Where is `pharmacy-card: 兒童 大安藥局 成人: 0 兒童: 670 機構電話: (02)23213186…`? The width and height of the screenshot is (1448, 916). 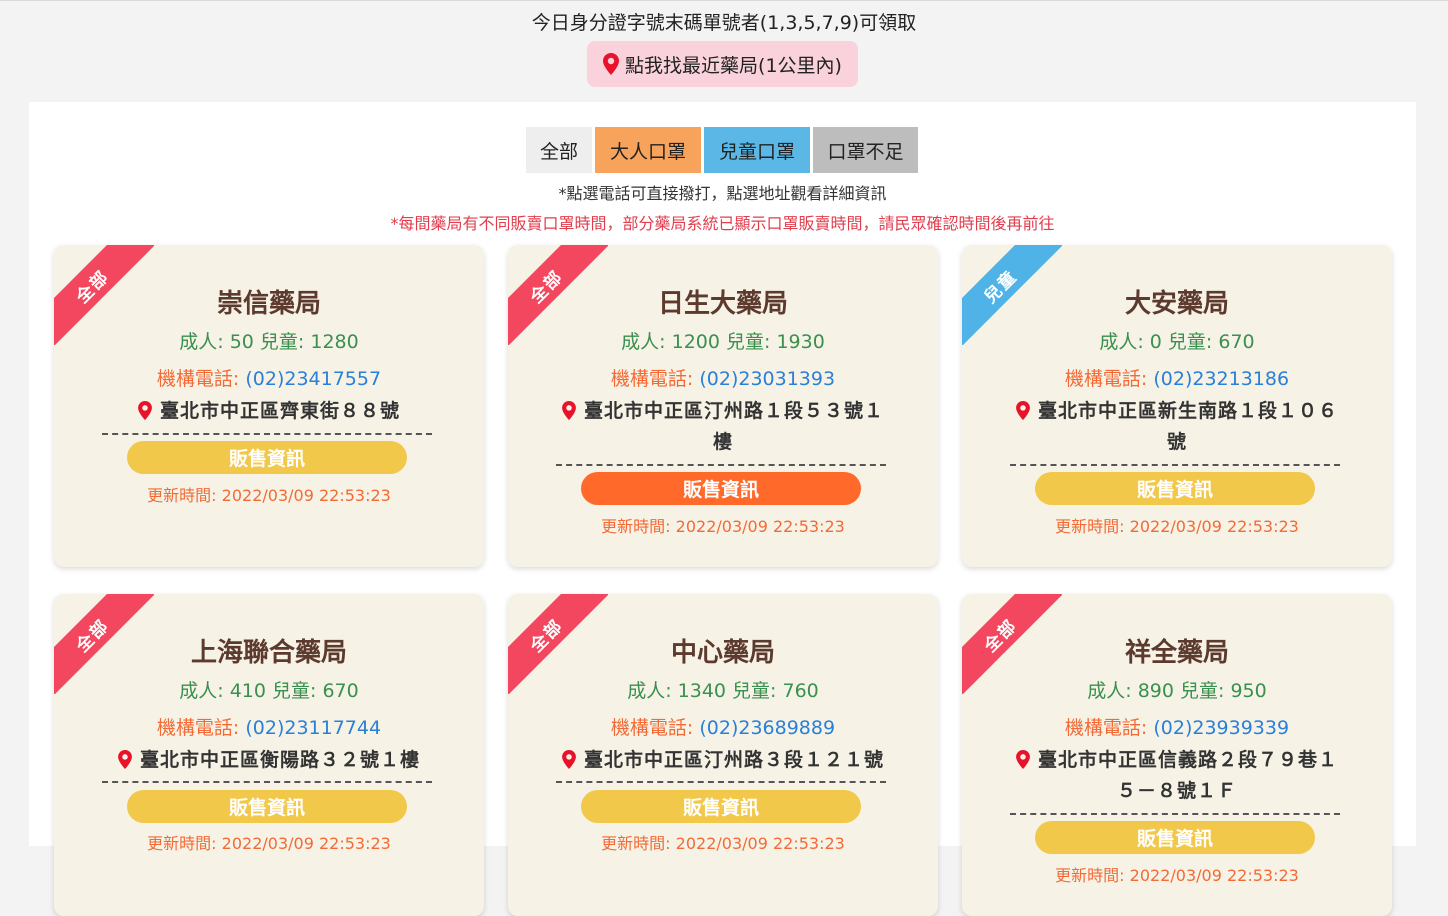 pharmacy-card: 兒童 大安藥局 成人: 0 兒童: 670 機構電話: (02)23213186… is located at coordinates (1177, 406).